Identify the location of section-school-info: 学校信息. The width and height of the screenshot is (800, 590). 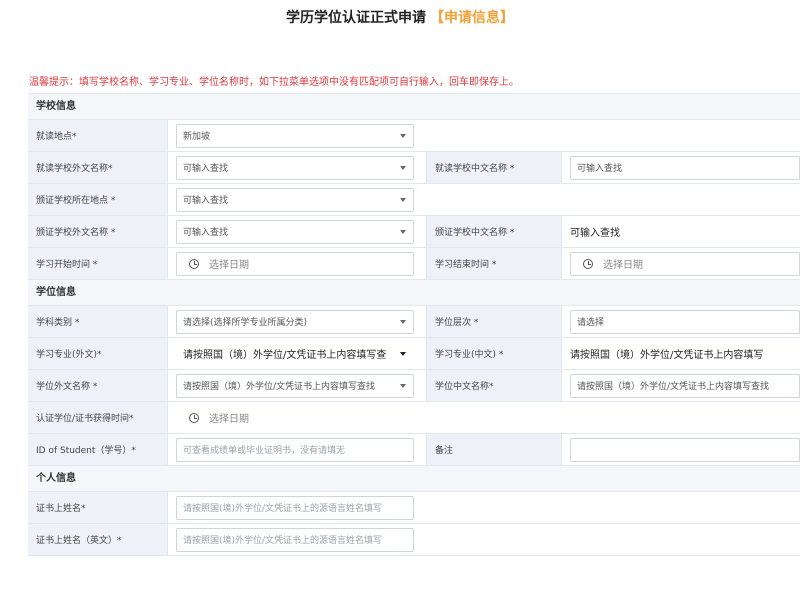
(414, 107).